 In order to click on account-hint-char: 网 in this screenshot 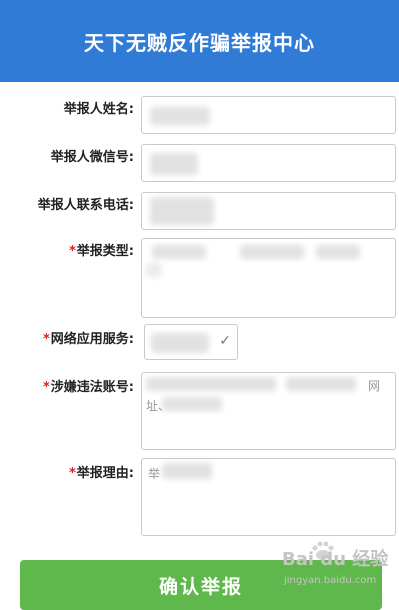, I will do `click(374, 386)`.